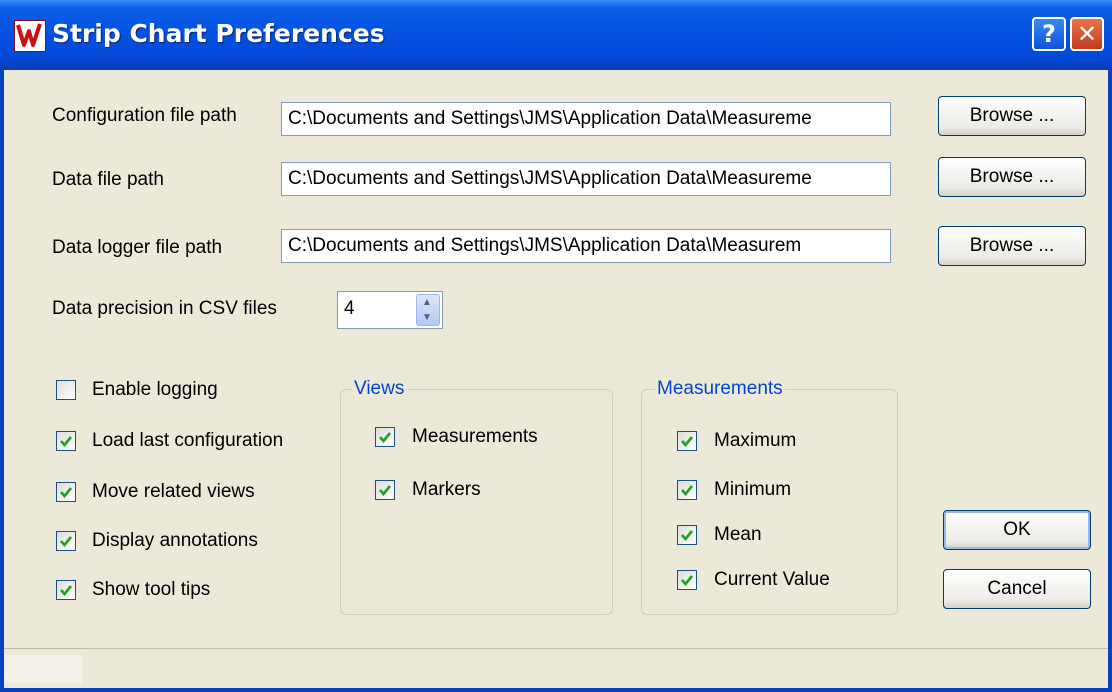  I want to click on precision-stepper: 4 ▲ ▼, so click(390, 310).